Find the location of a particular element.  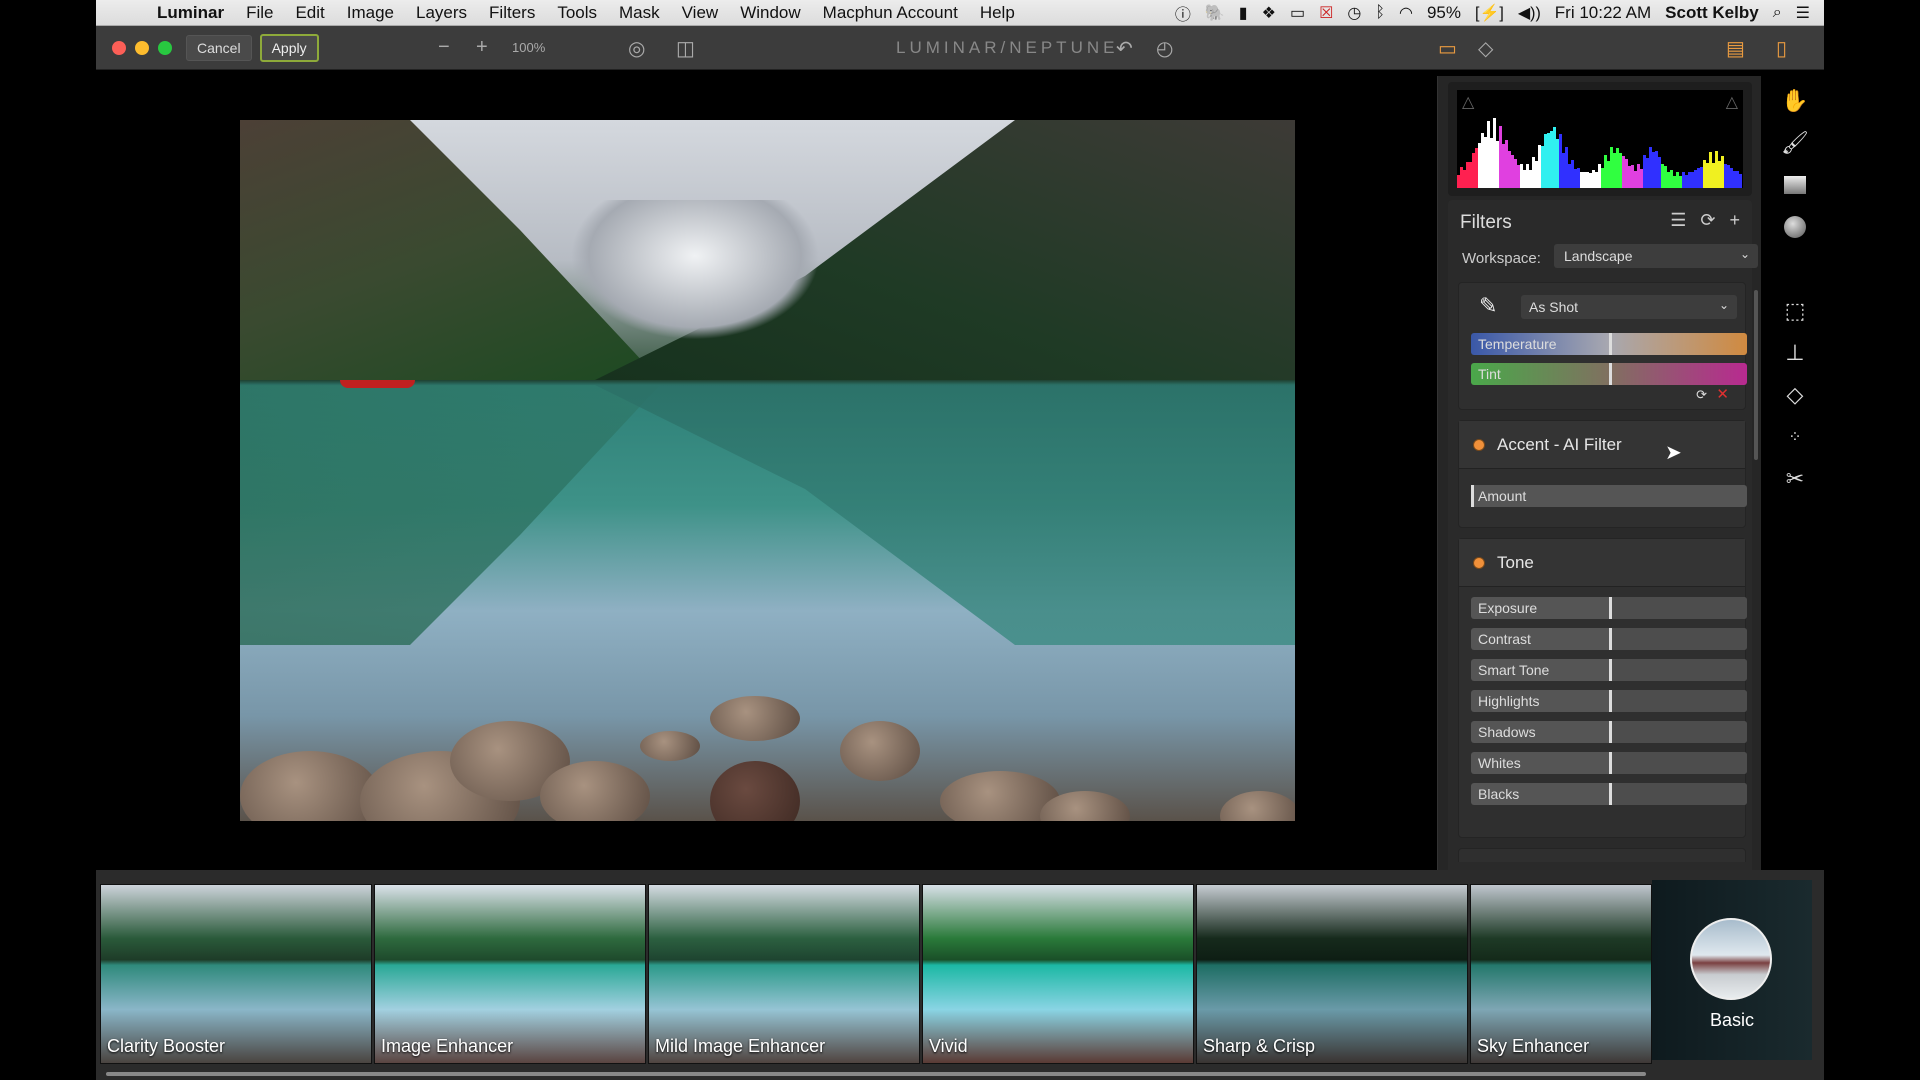

tint-knob is located at coordinates (1610, 374).